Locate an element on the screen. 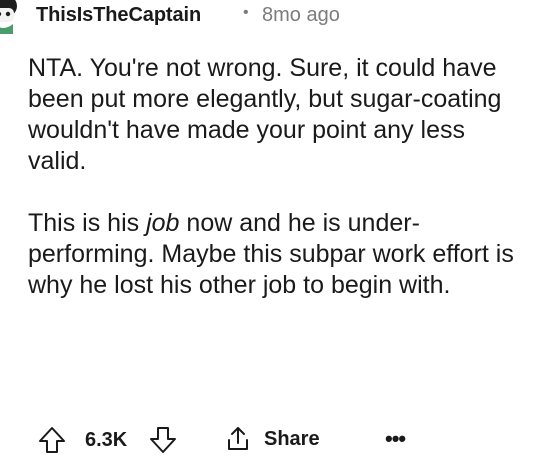 This screenshot has width=545, height=460. paragraph-text: This is his is located at coordinates (87, 223).